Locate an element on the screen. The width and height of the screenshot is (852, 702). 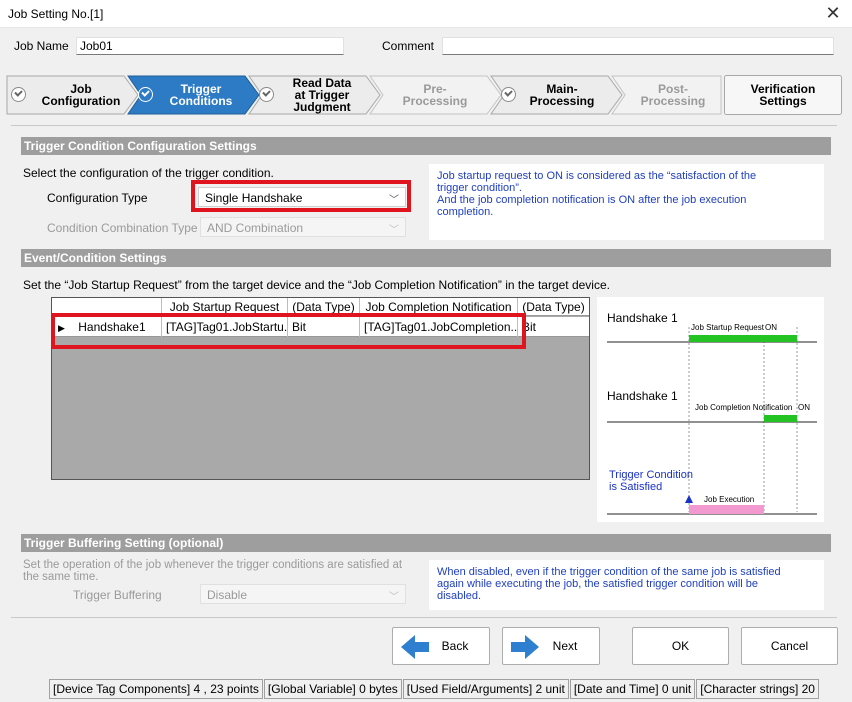
step-job-configuration: Job Configuration is located at coordinates (73, 95).